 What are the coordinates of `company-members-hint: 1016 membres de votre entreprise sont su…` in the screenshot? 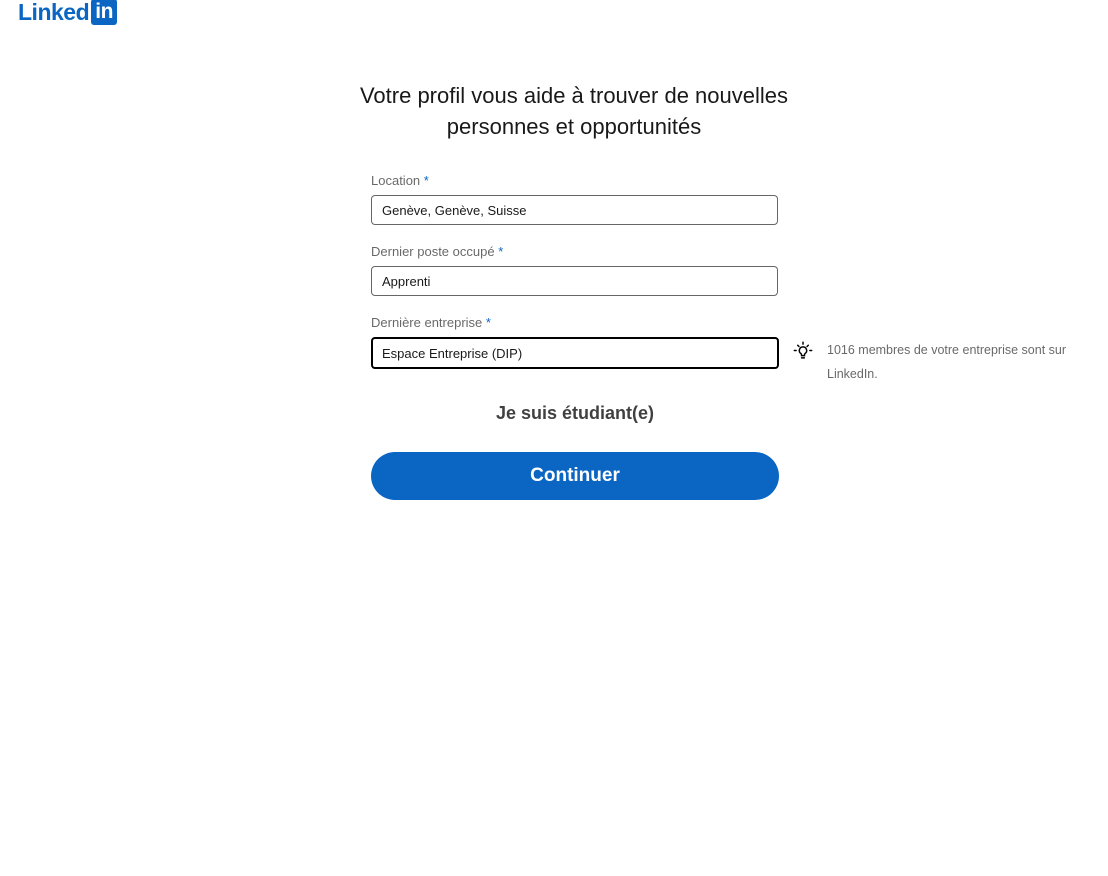 It's located at (947, 362).